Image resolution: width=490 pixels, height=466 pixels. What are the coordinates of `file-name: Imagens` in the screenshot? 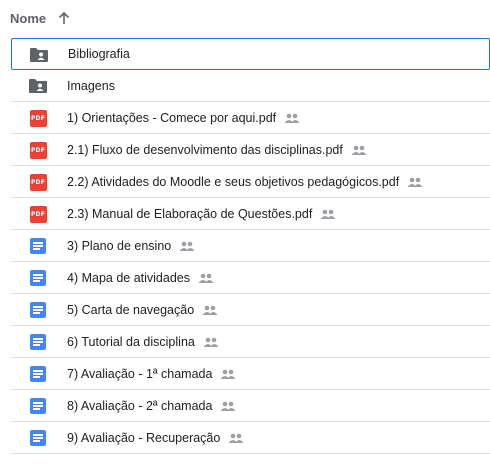 It's located at (91, 85).